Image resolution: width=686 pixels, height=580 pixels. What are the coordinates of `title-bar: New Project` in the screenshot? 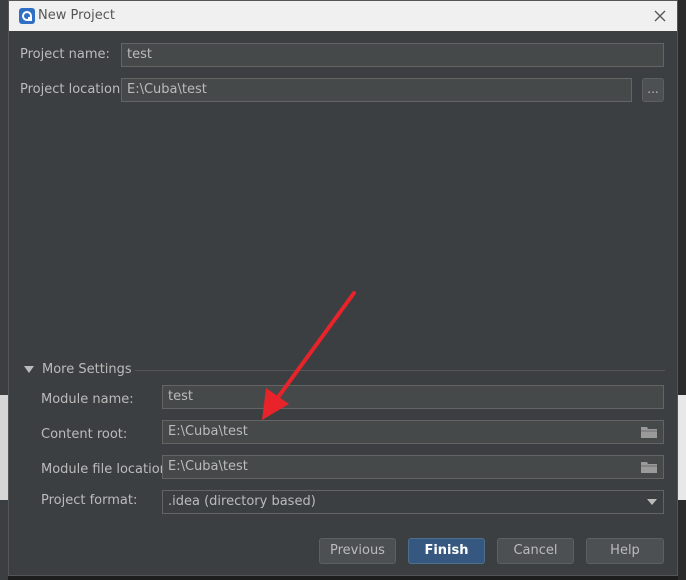 It's located at (343, 16).